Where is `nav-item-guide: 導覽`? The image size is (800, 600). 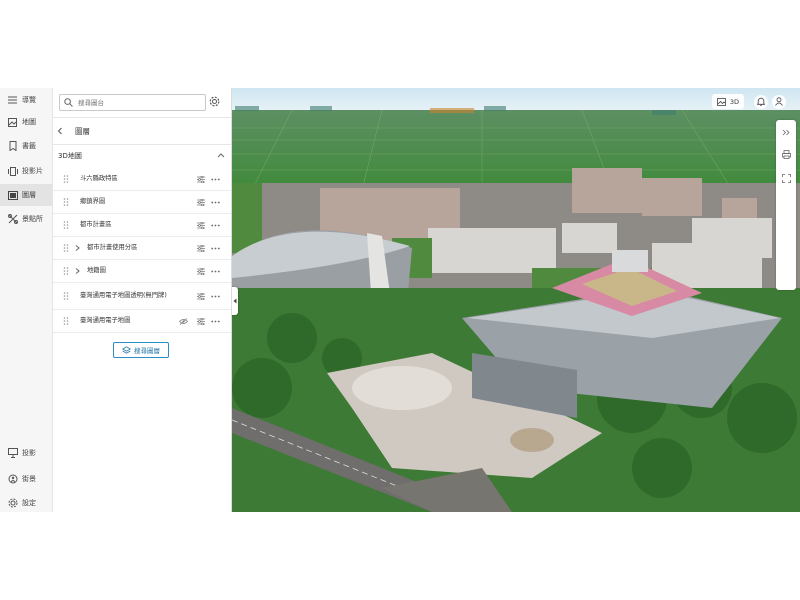
nav-item-guide: 導覽 is located at coordinates (26, 100).